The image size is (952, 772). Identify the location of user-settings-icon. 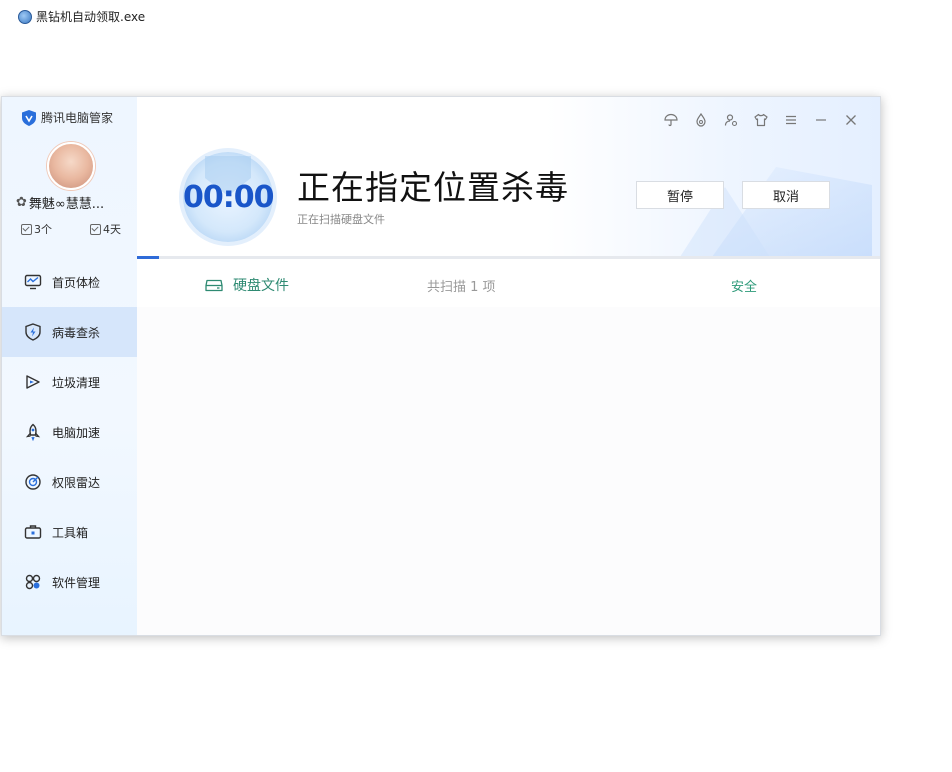
(731, 120).